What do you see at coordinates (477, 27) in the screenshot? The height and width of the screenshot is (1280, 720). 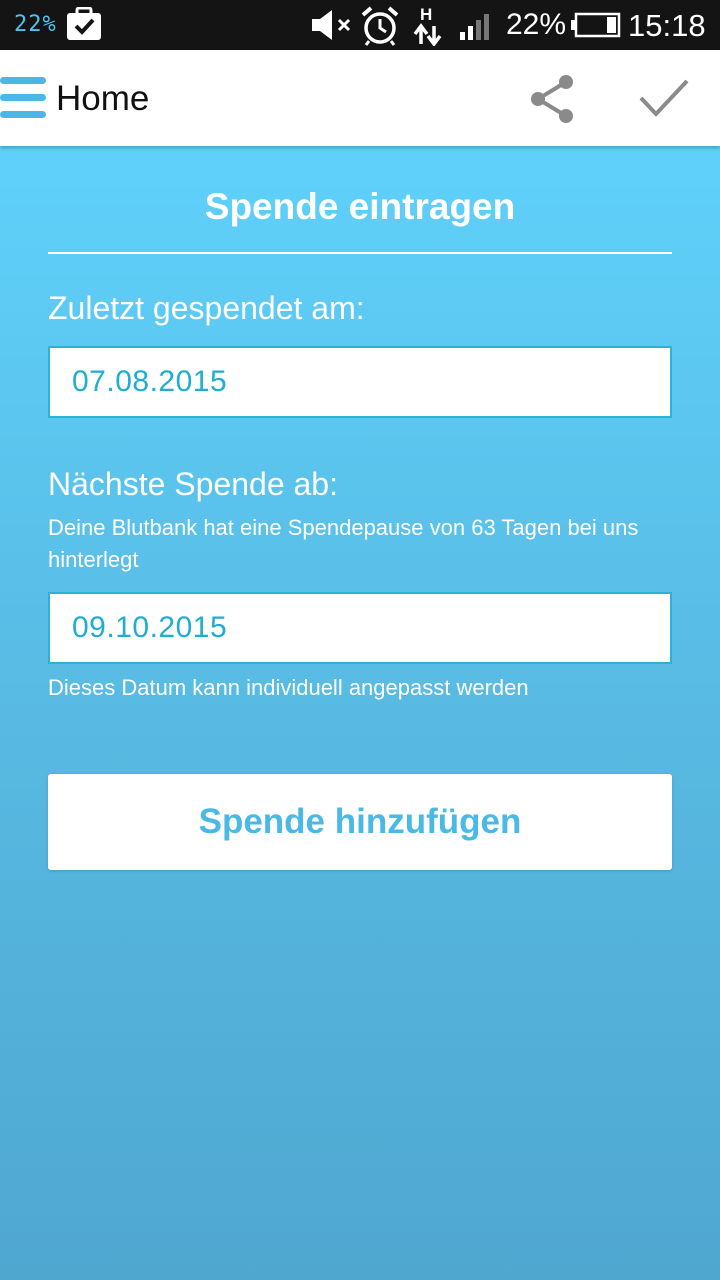 I see `signal-icon` at bounding box center [477, 27].